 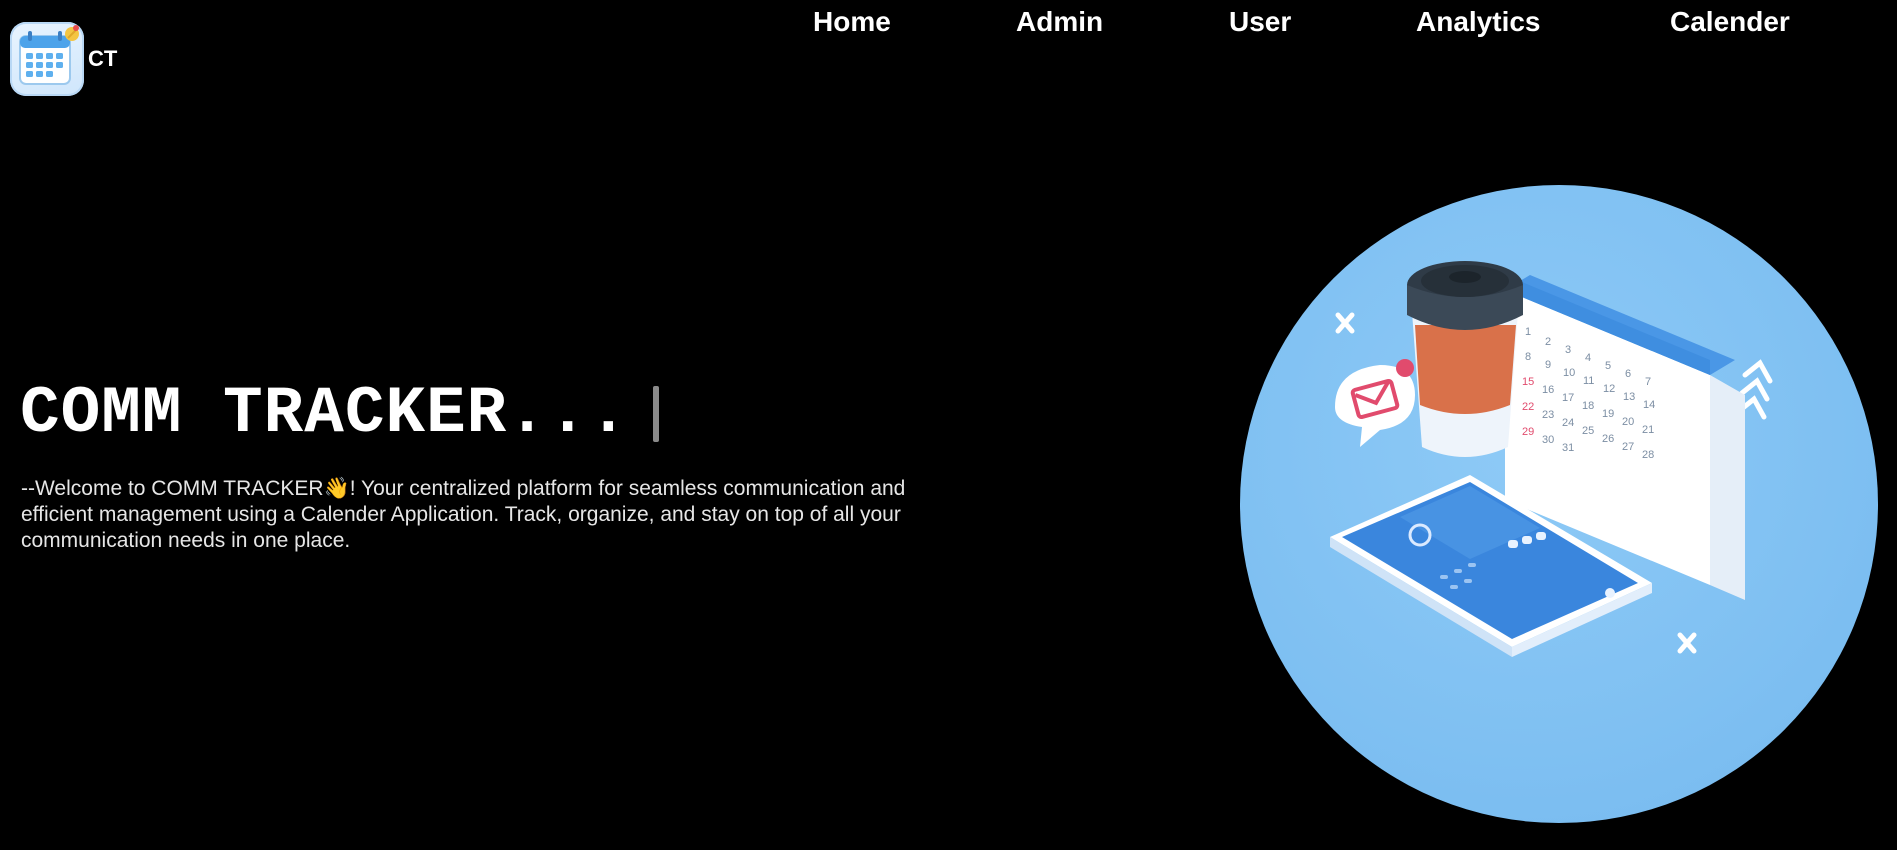 I want to click on mail-bubble-icon, so click(x=1375, y=403).